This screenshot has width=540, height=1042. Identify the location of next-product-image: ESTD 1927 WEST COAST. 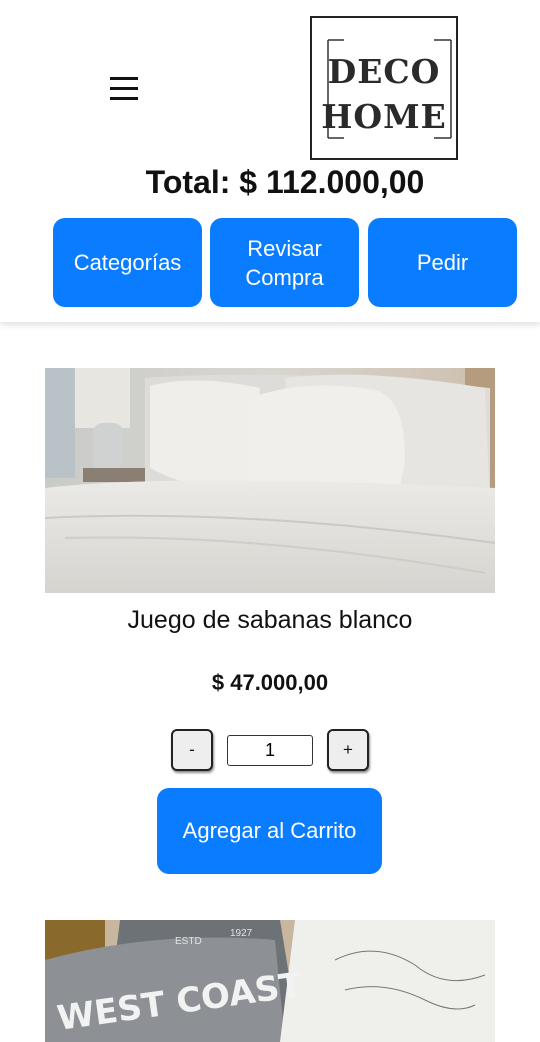
(270, 981).